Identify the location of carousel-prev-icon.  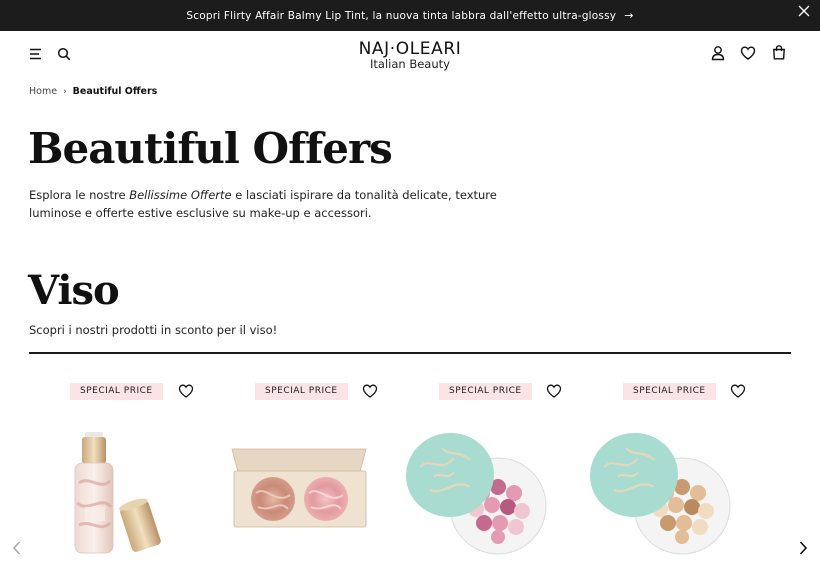
(17, 548).